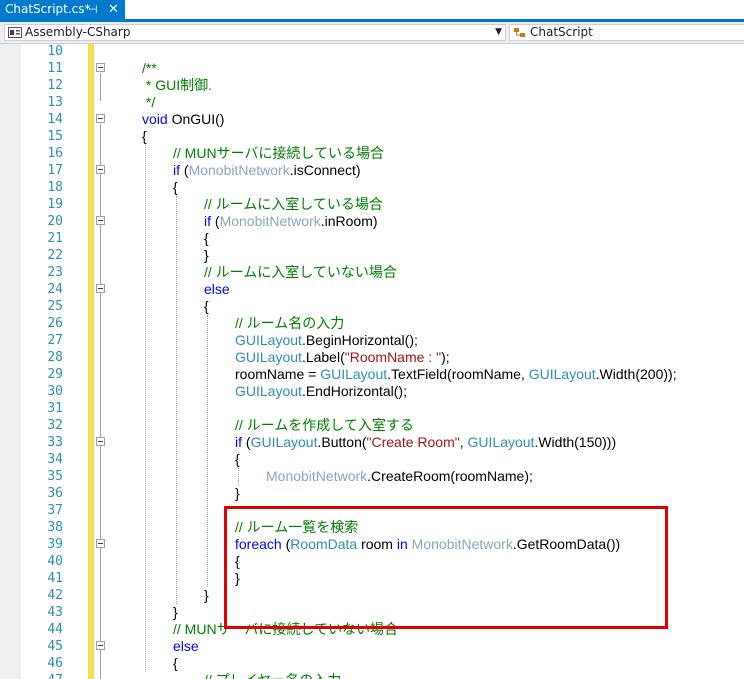 Image resolution: width=744 pixels, height=679 pixels. I want to click on code-line: 17 if (MonobitNetwork.isConnect), so click(372, 170).